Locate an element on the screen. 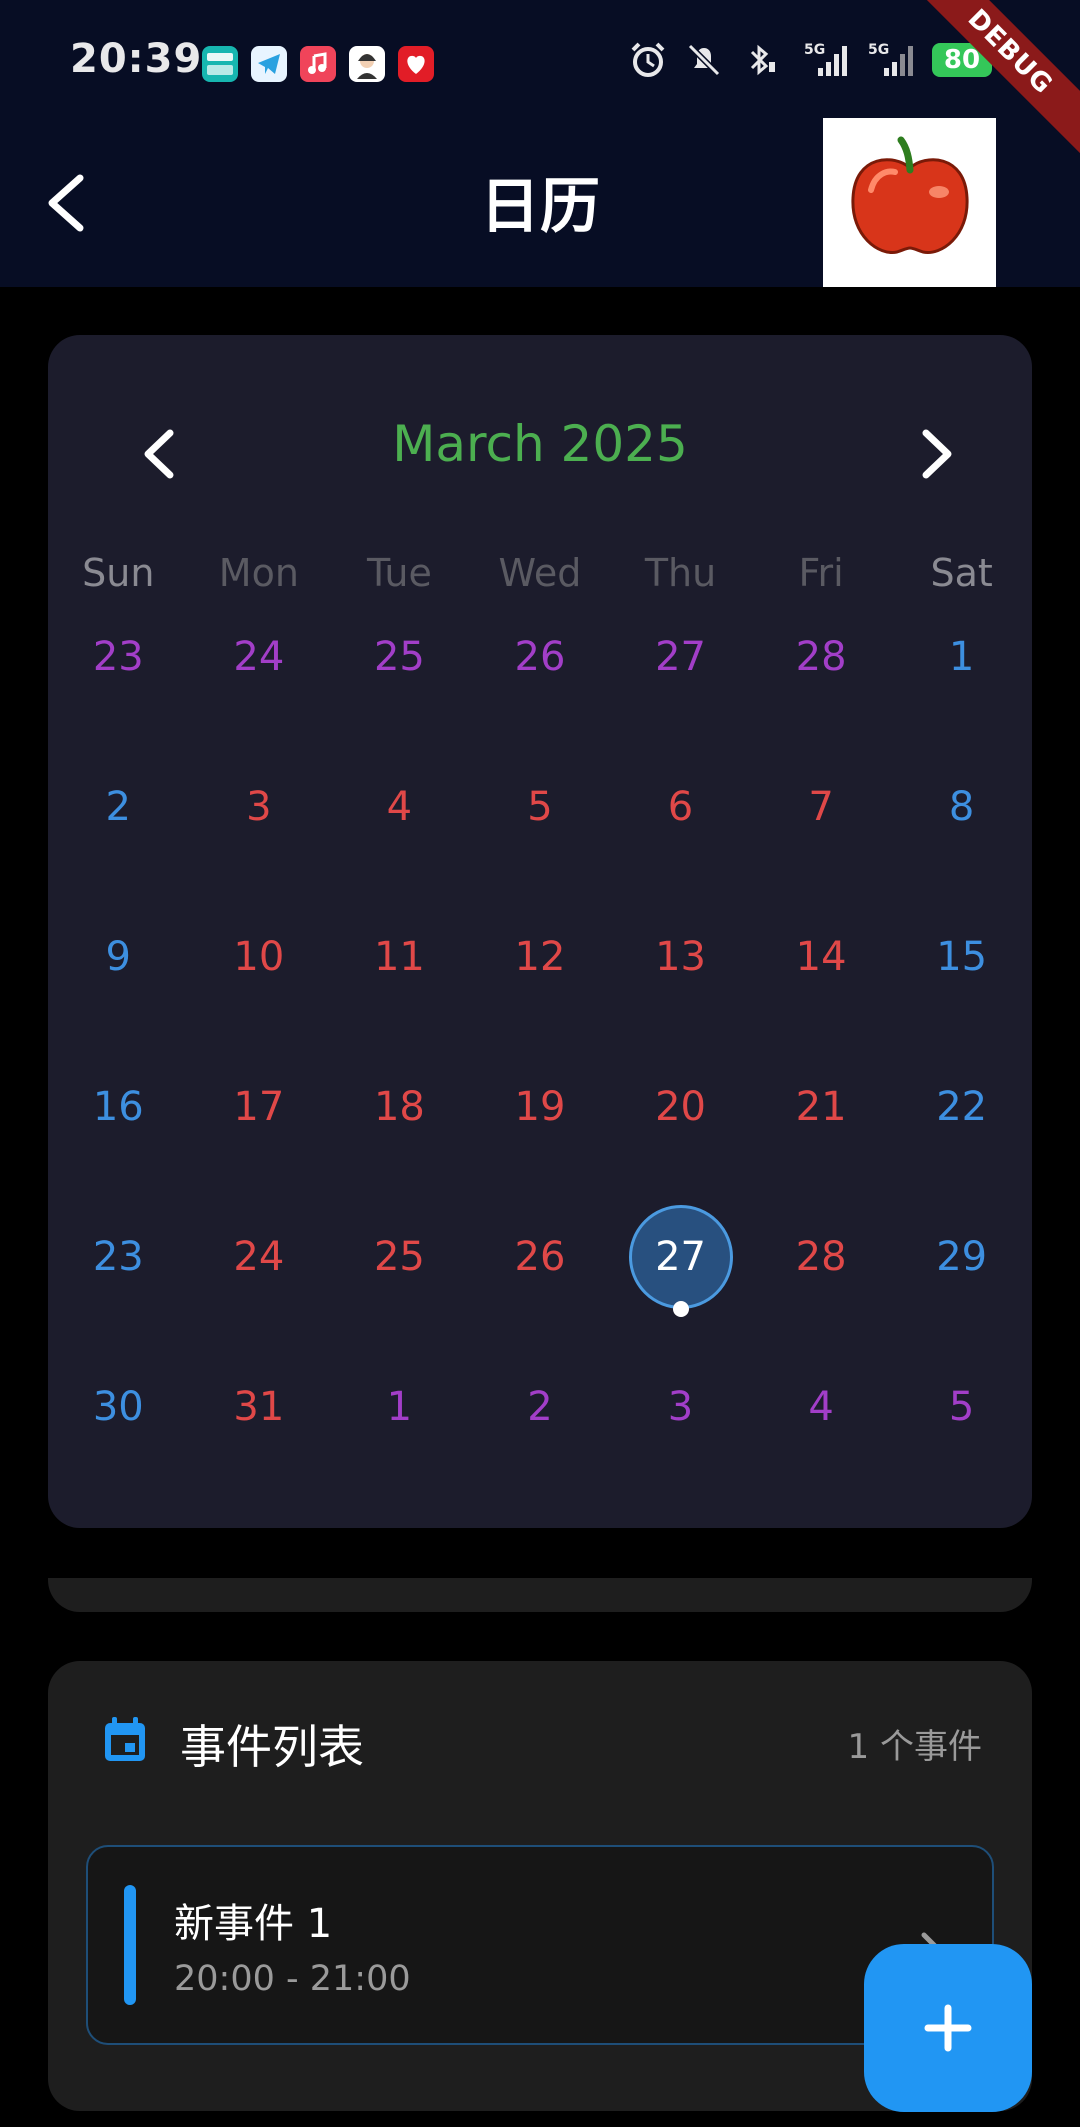  weekday-label: Sun is located at coordinates (118, 573).